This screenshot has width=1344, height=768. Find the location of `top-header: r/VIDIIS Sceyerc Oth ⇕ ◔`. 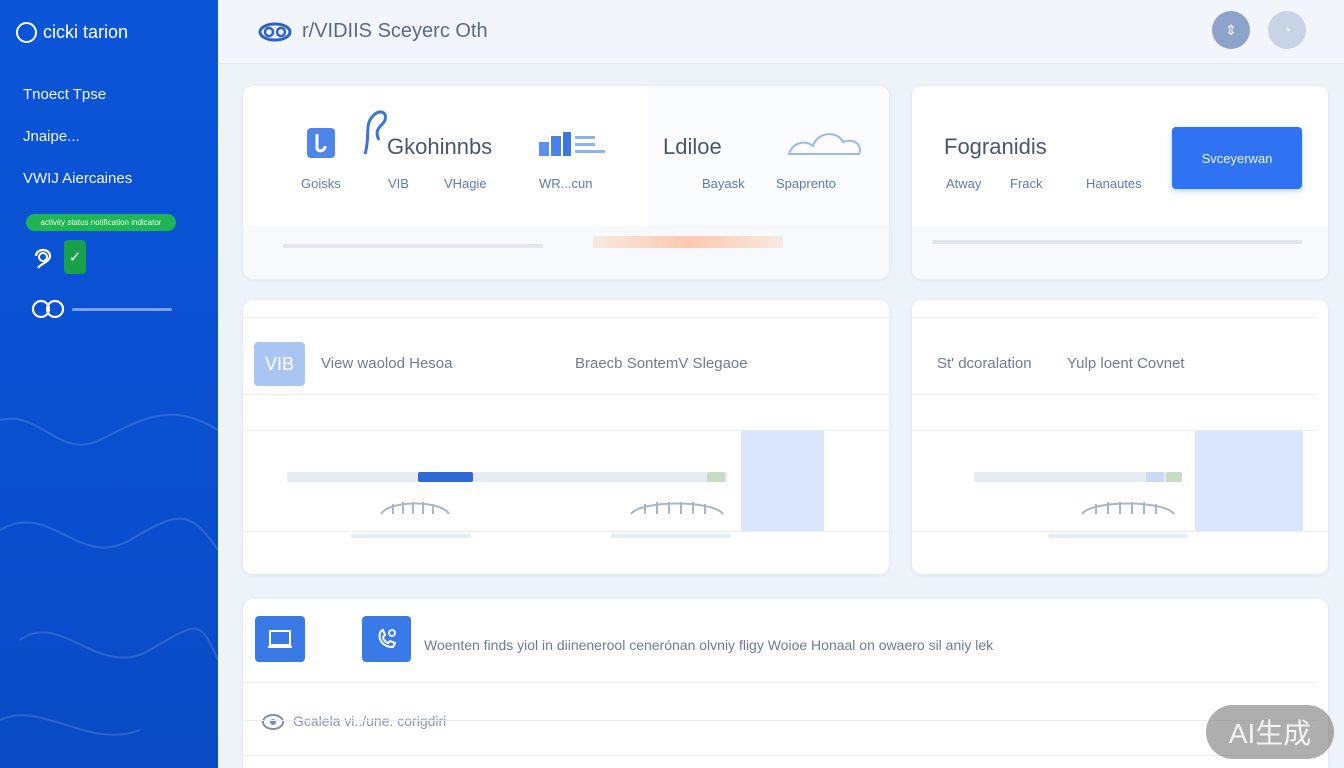

top-header: r/VIDIIS Sceyerc Oth ⇕ ◔ is located at coordinates (781, 32).